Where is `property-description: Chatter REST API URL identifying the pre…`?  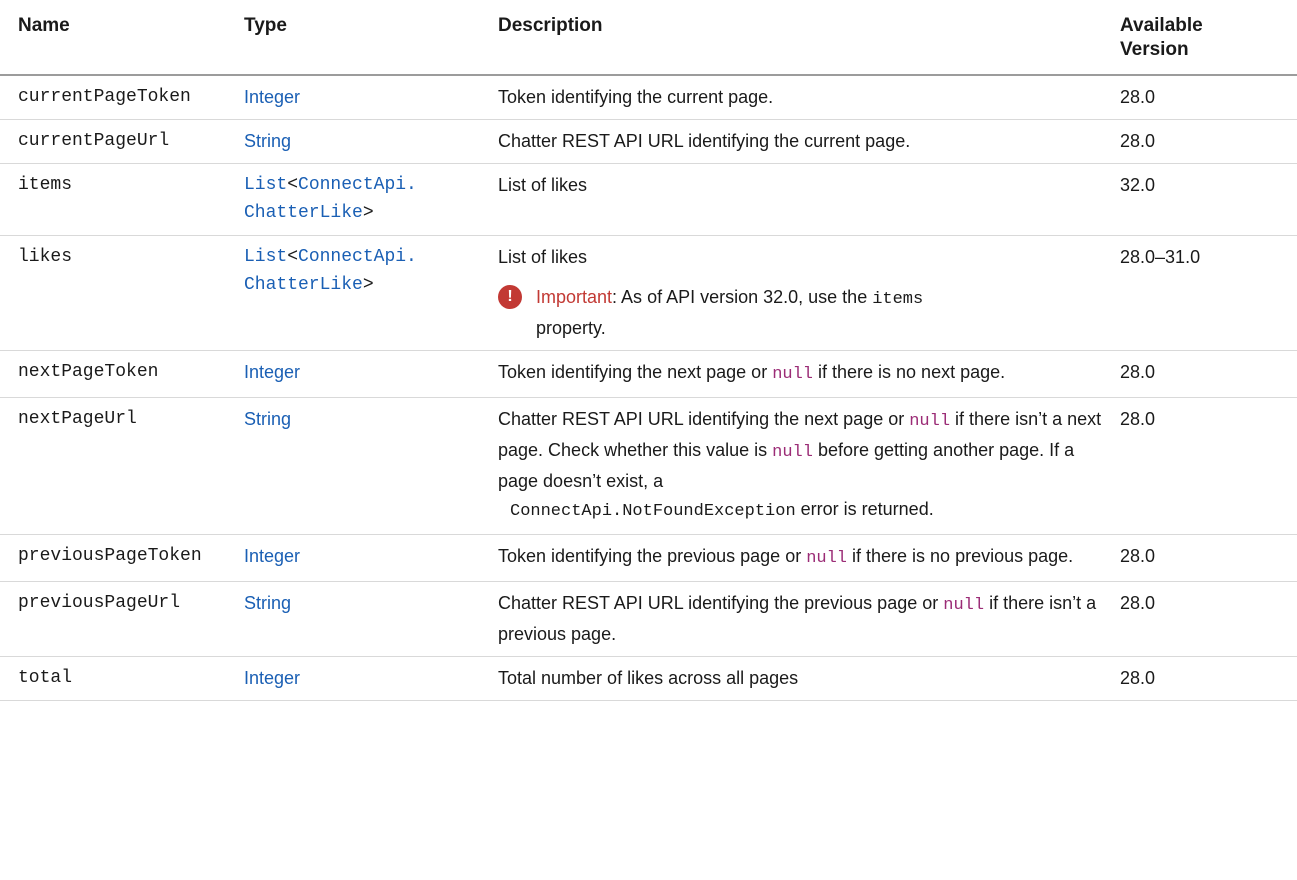 property-description: Chatter REST API URL identifying the pre… is located at coordinates (797, 619).